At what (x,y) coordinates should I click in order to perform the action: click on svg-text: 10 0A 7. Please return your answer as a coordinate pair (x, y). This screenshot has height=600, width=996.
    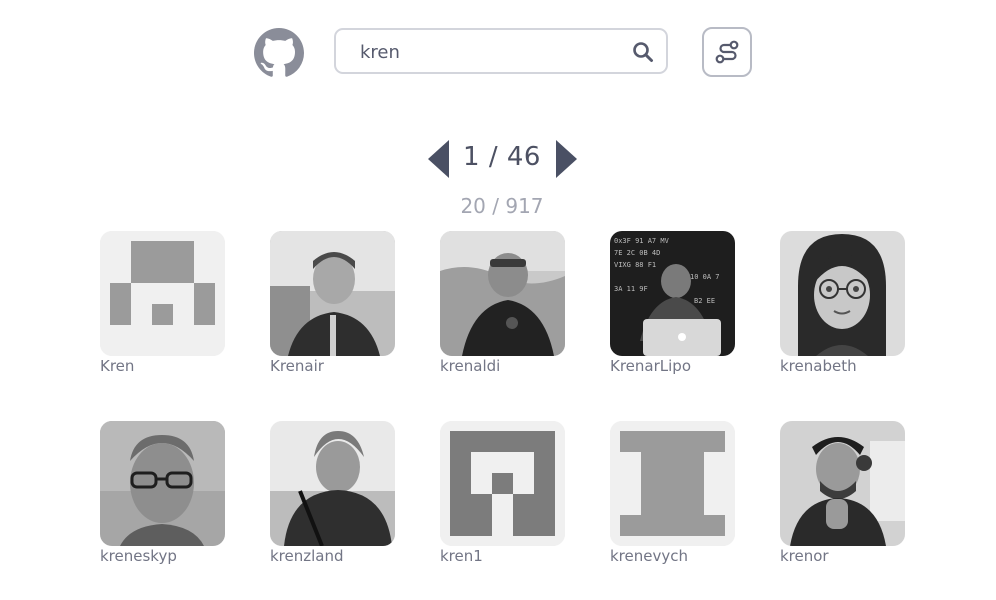
    Looking at the image, I should click on (705, 277).